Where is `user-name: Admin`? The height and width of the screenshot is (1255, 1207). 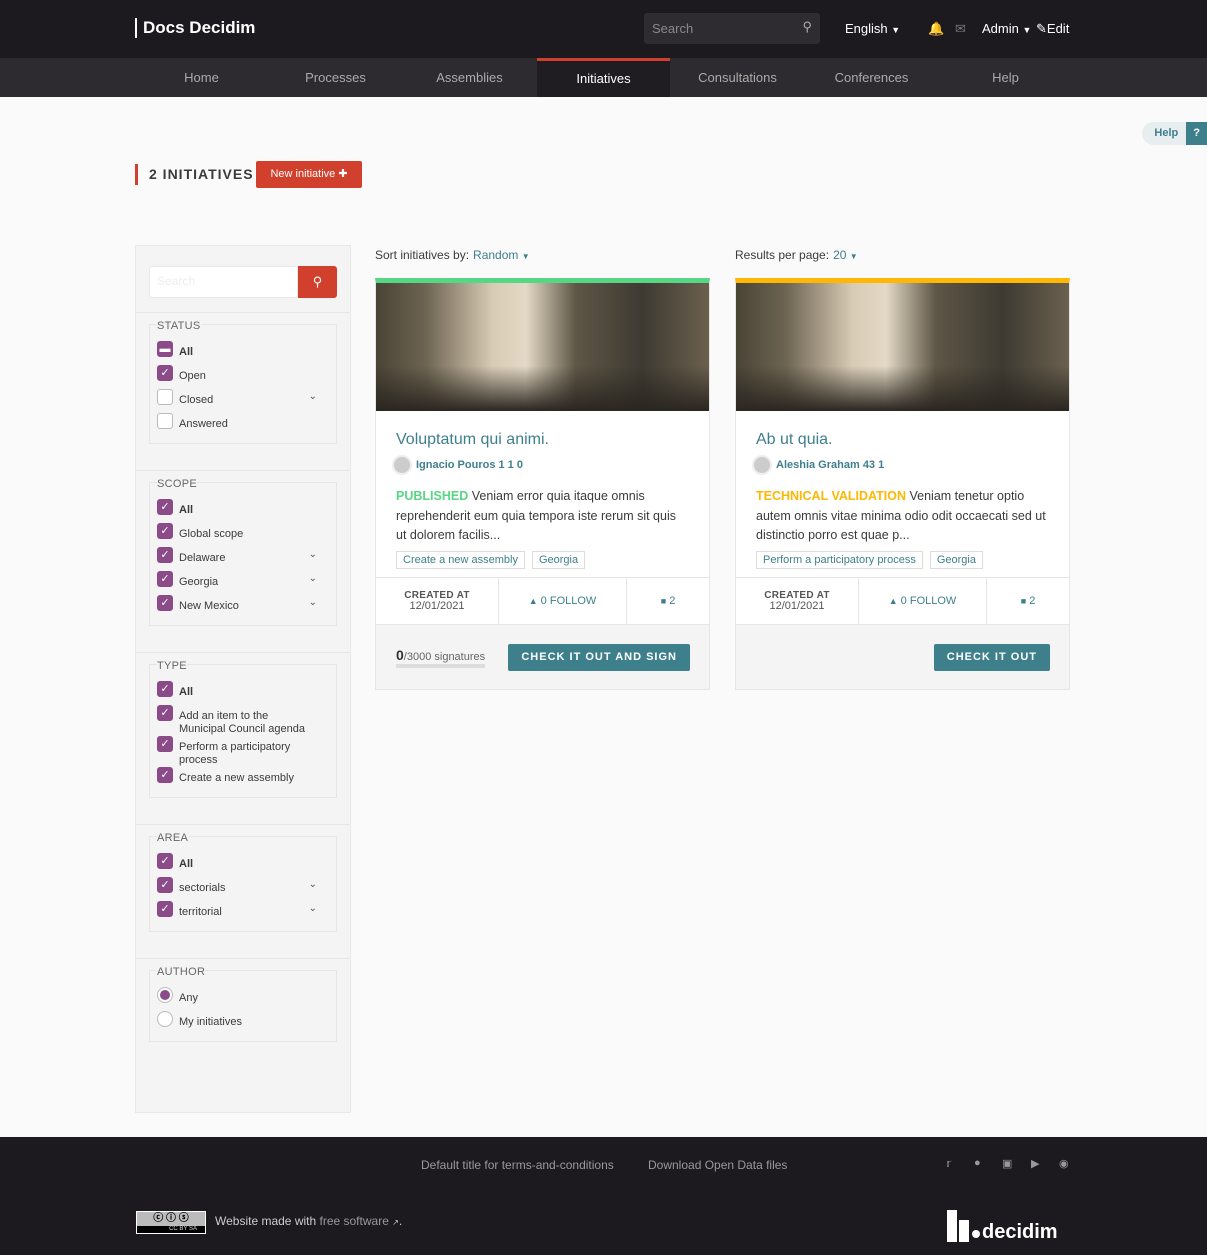 user-name: Admin is located at coordinates (1000, 28).